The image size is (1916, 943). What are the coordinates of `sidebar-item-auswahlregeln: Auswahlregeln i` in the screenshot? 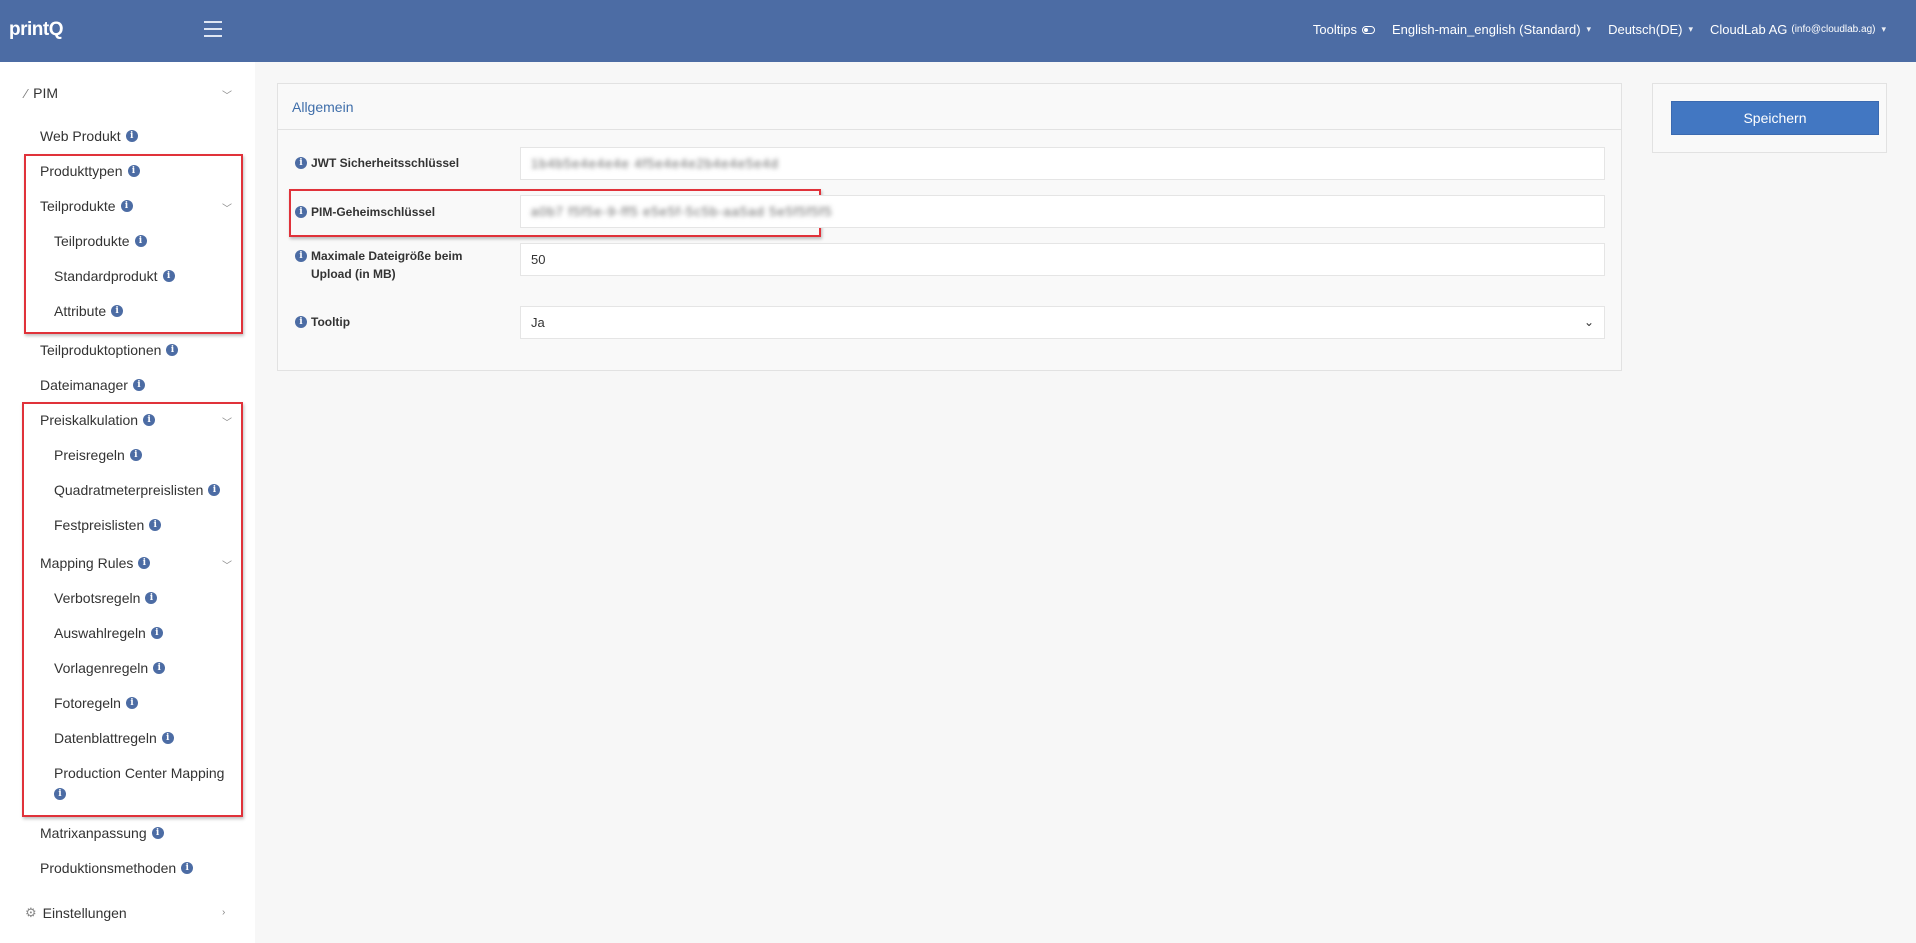 It's located at (108, 633).